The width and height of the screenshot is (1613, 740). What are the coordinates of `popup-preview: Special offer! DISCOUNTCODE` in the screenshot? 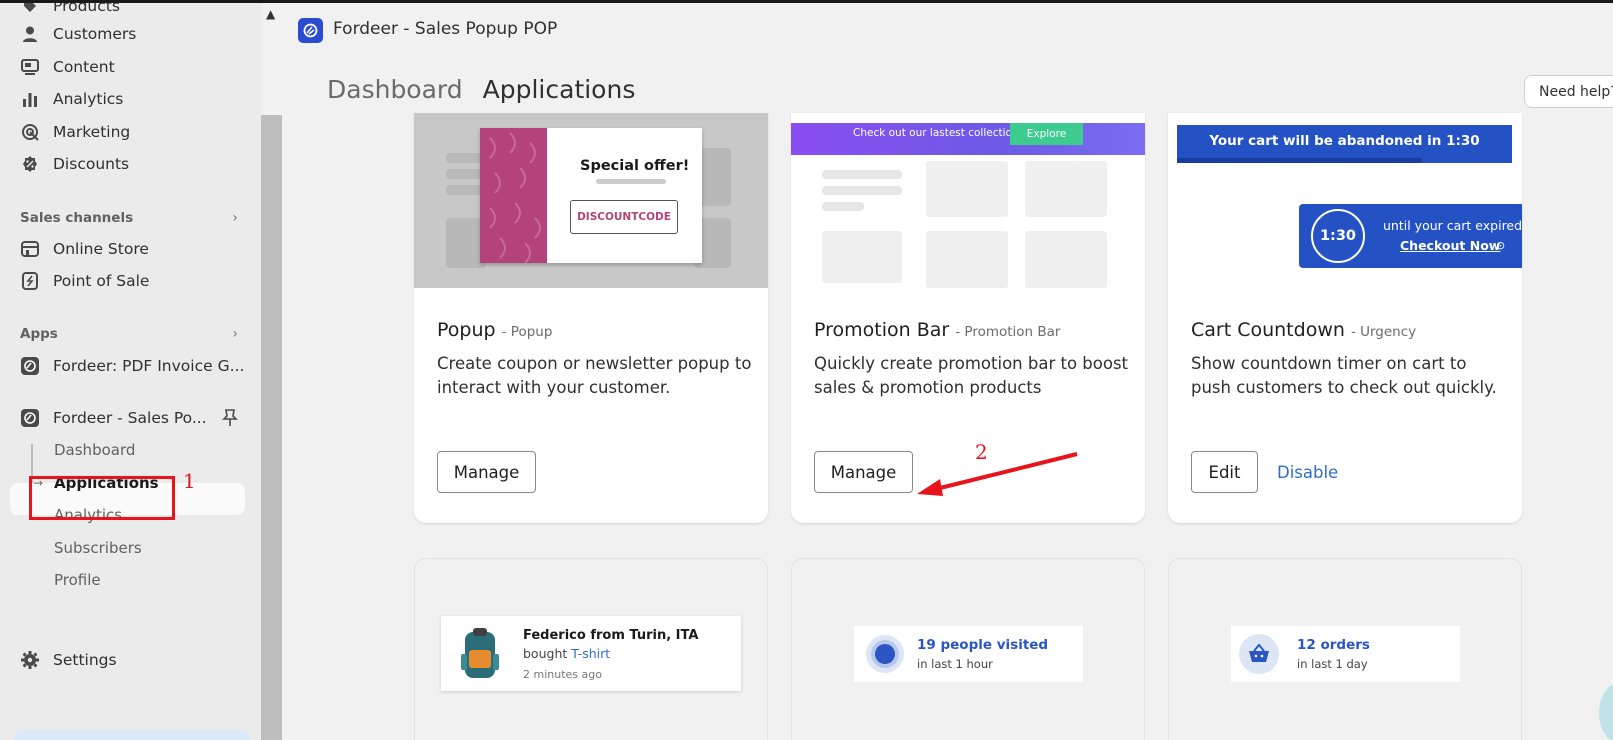 It's located at (591, 200).